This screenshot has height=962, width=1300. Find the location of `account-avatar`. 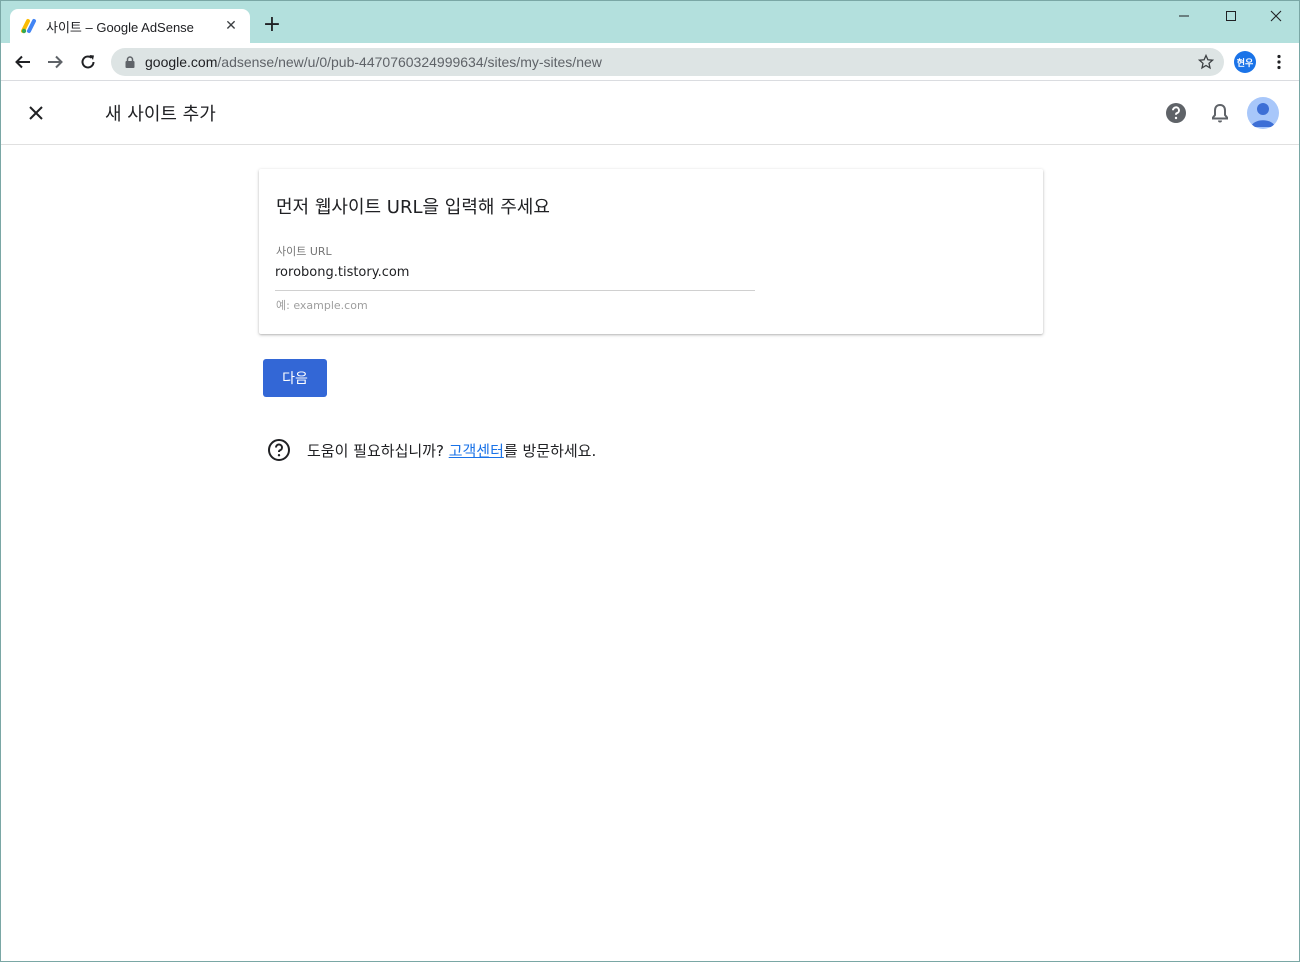

account-avatar is located at coordinates (1263, 113).